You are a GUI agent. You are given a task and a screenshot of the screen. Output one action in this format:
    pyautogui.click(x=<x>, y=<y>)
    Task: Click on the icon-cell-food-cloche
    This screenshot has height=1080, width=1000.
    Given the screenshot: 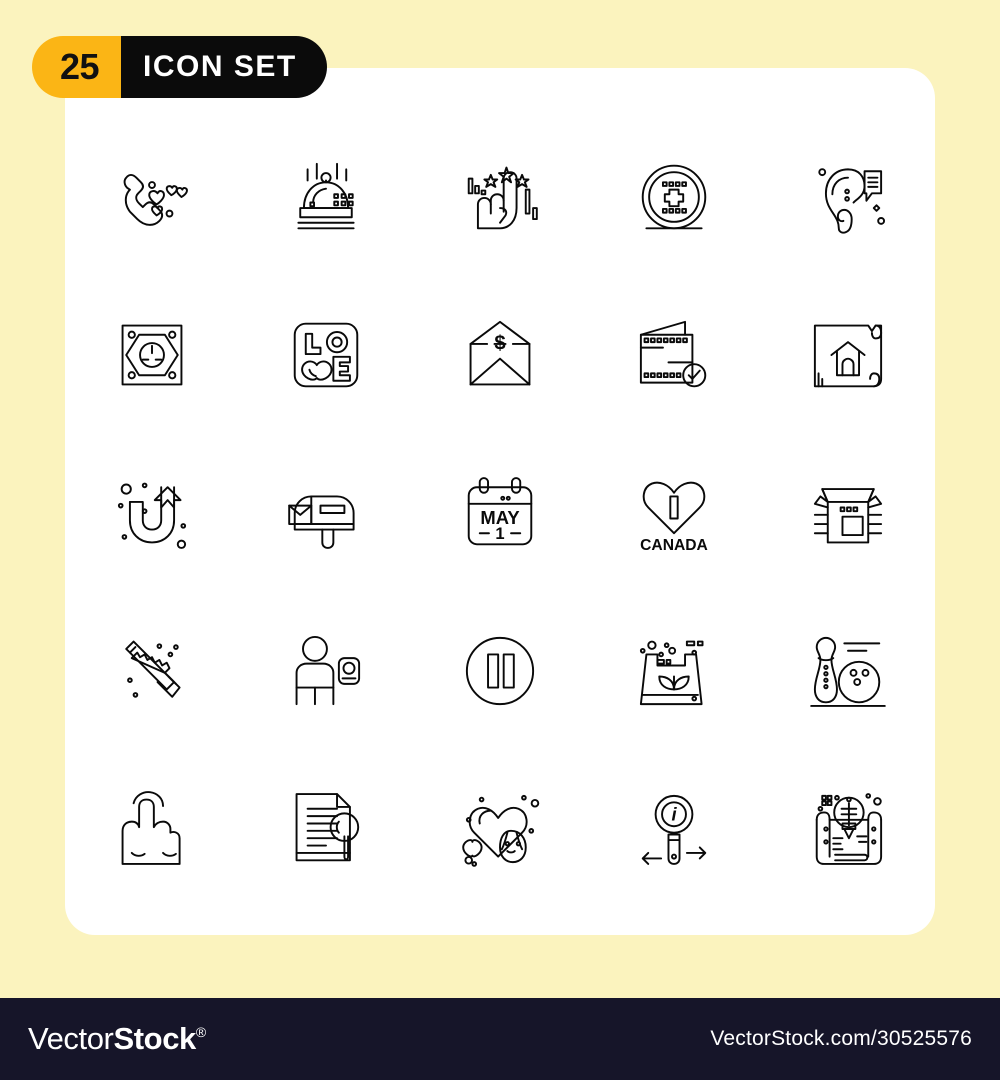 What is the action you would take?
    pyautogui.click(x=326, y=197)
    